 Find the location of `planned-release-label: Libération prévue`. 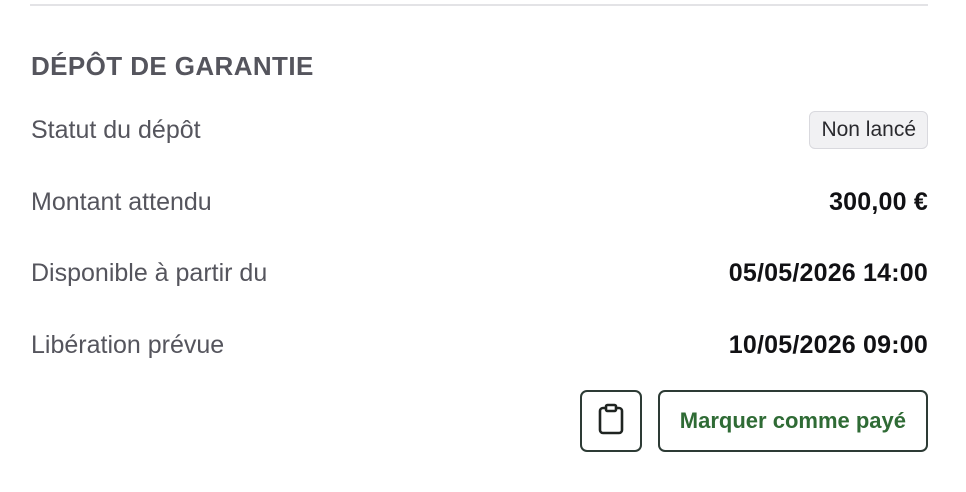

planned-release-label: Libération prévue is located at coordinates (128, 344).